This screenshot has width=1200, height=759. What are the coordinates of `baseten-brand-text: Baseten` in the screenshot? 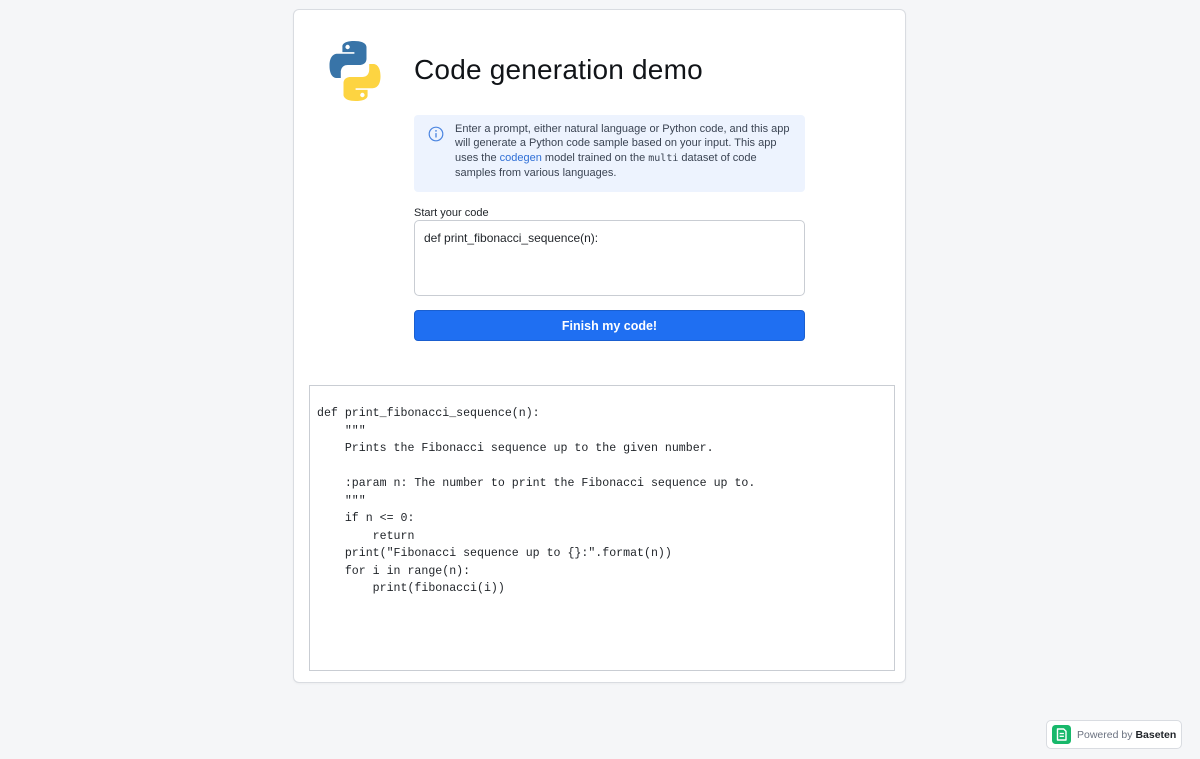 It's located at (1156, 734).